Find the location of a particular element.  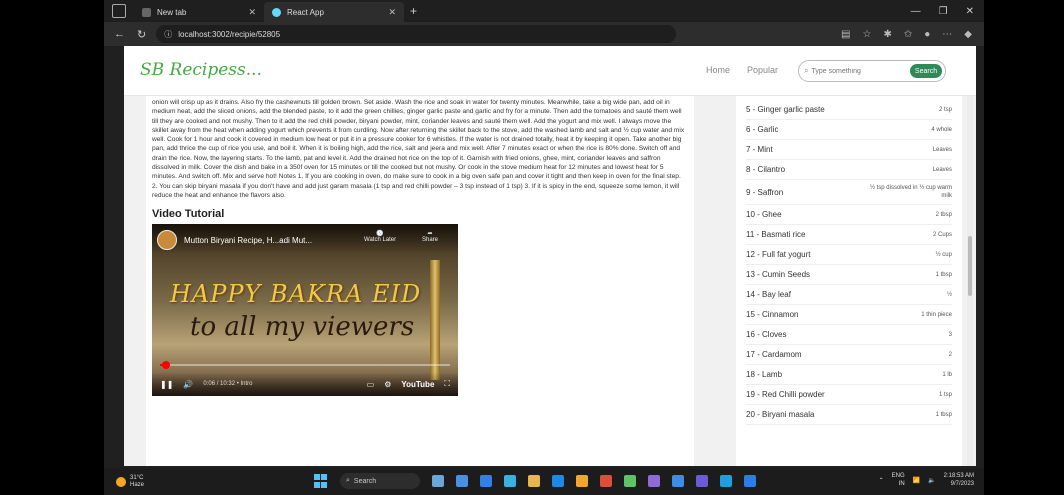

taskbar-search: ⌕ Search is located at coordinates (380, 481).